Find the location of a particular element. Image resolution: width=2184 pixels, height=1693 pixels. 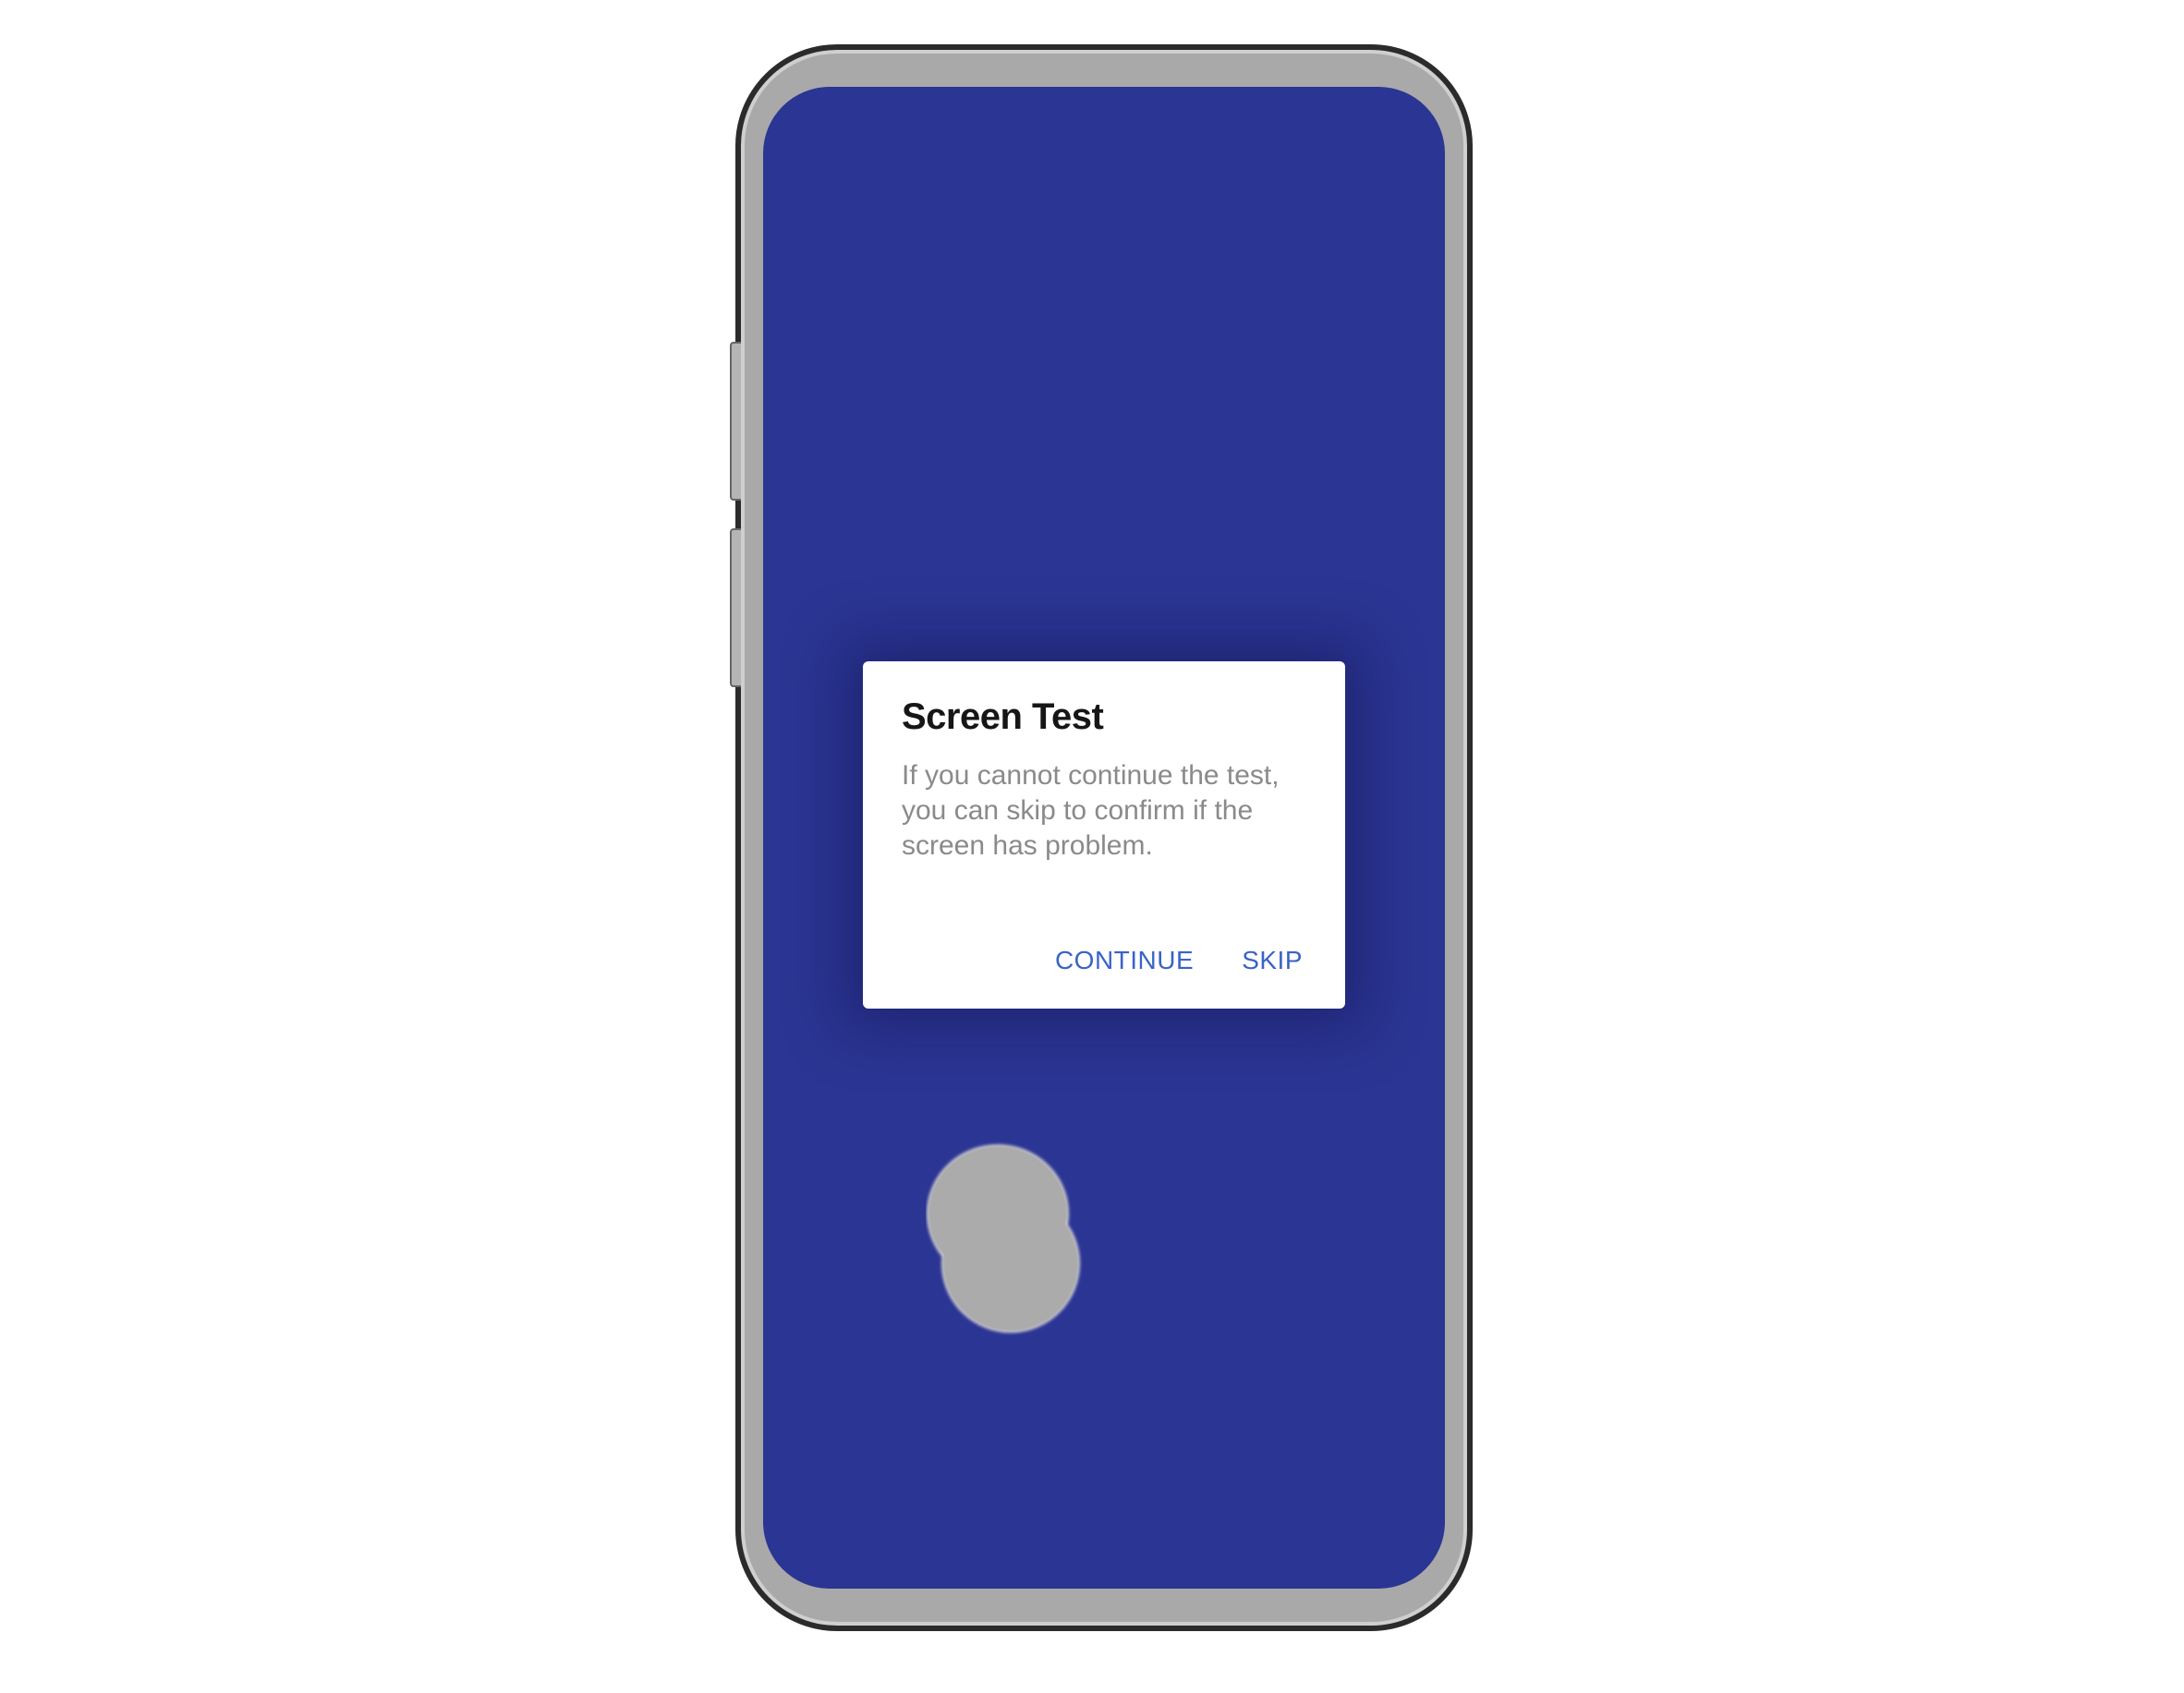

volume-up-button is located at coordinates (735, 421).